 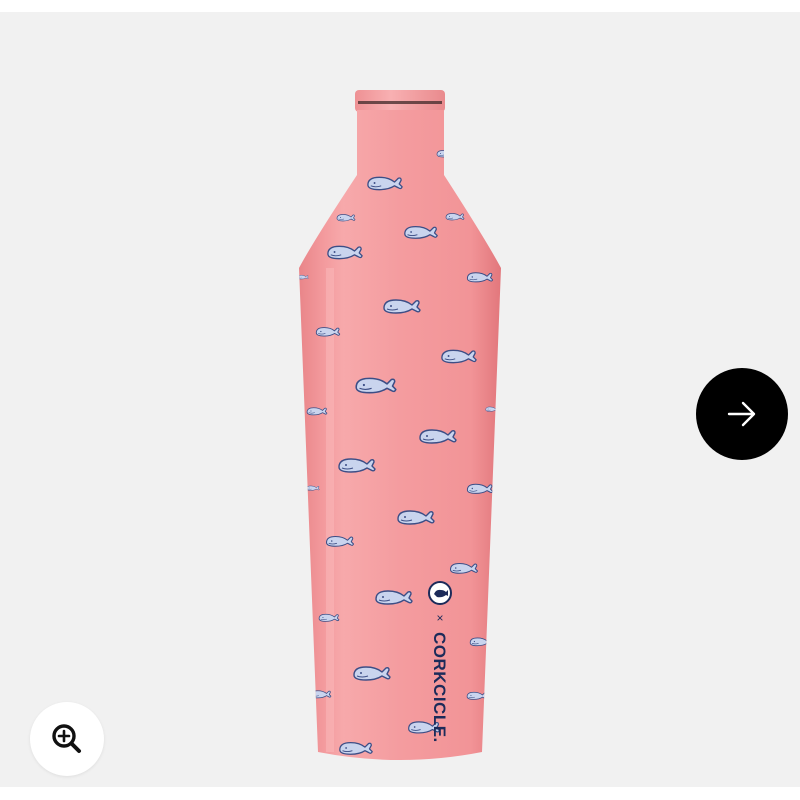 I want to click on next-image-button, so click(x=742, y=414).